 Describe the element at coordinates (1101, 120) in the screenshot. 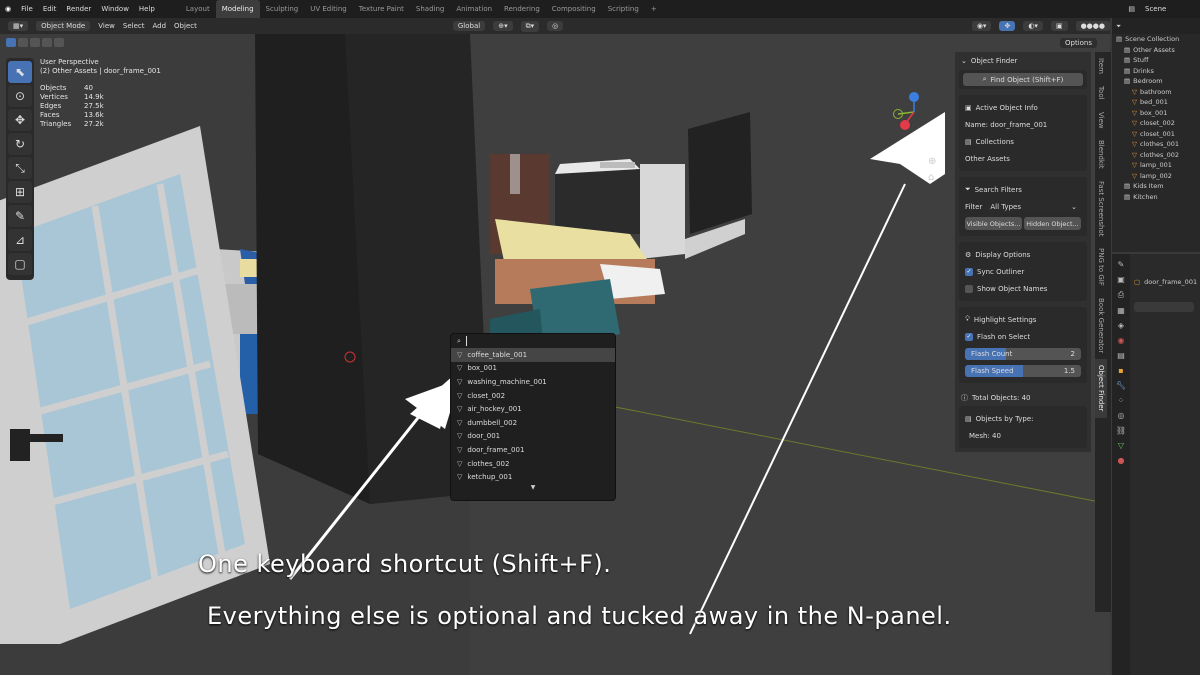

I see `tab-view: View` at that location.